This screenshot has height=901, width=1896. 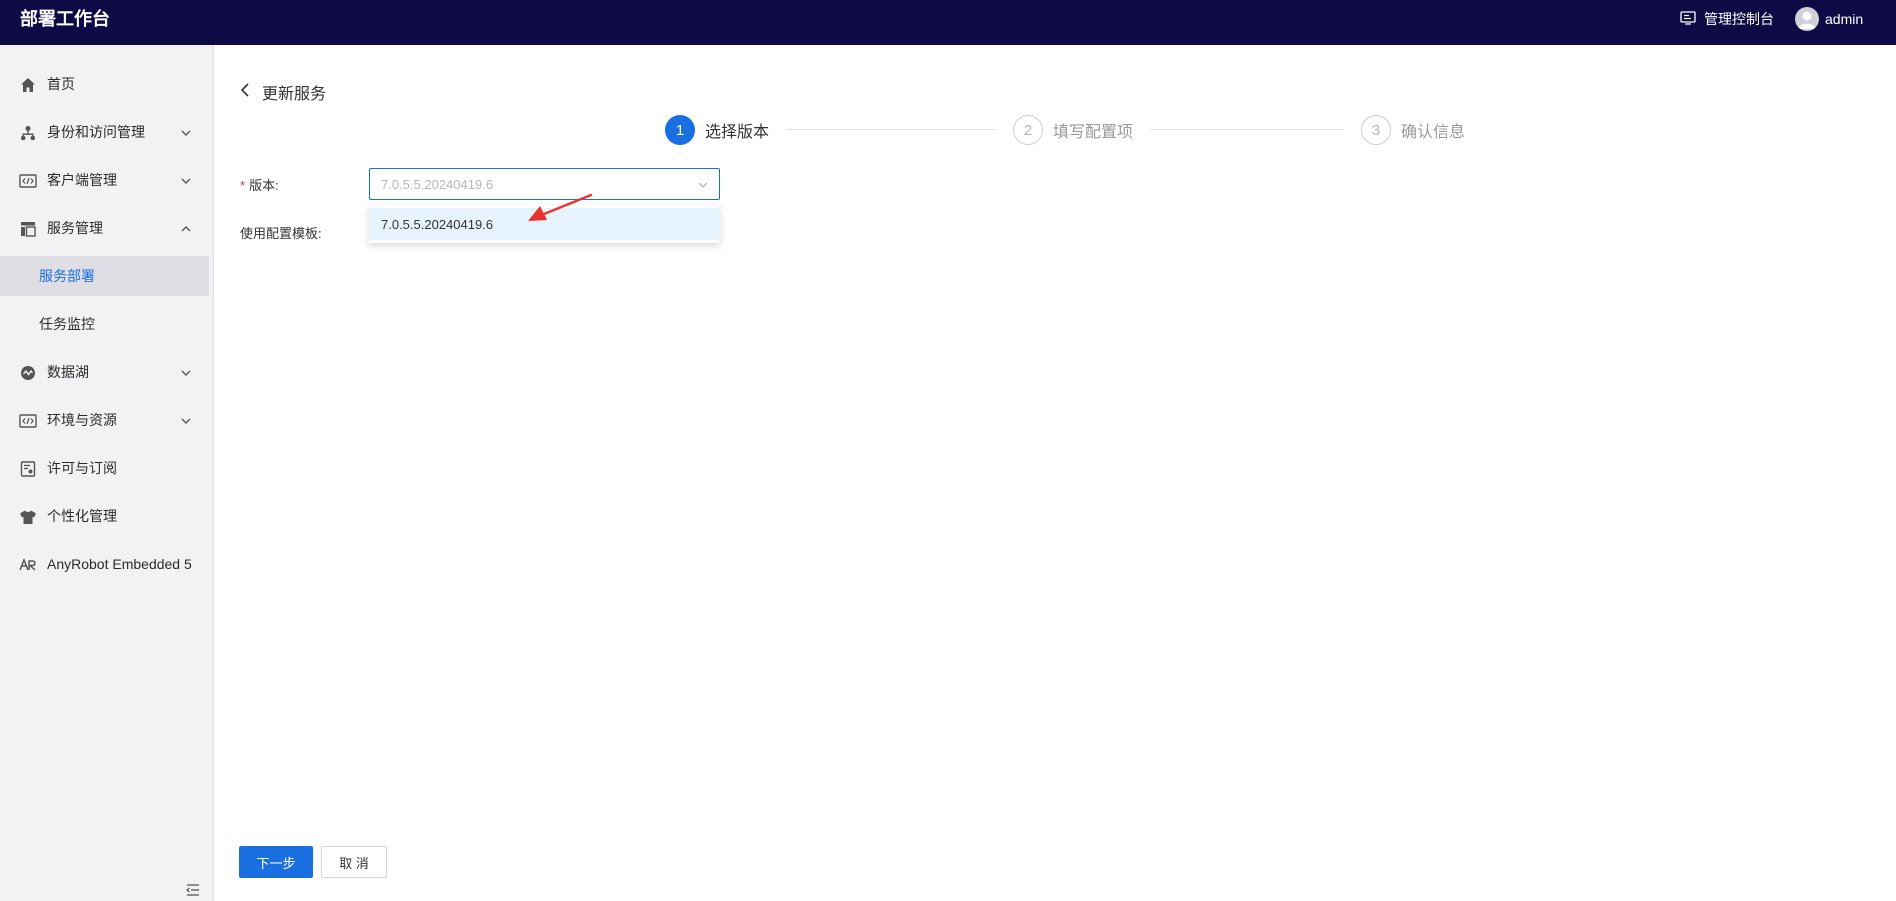 I want to click on step-number: 3, so click(x=1376, y=130).